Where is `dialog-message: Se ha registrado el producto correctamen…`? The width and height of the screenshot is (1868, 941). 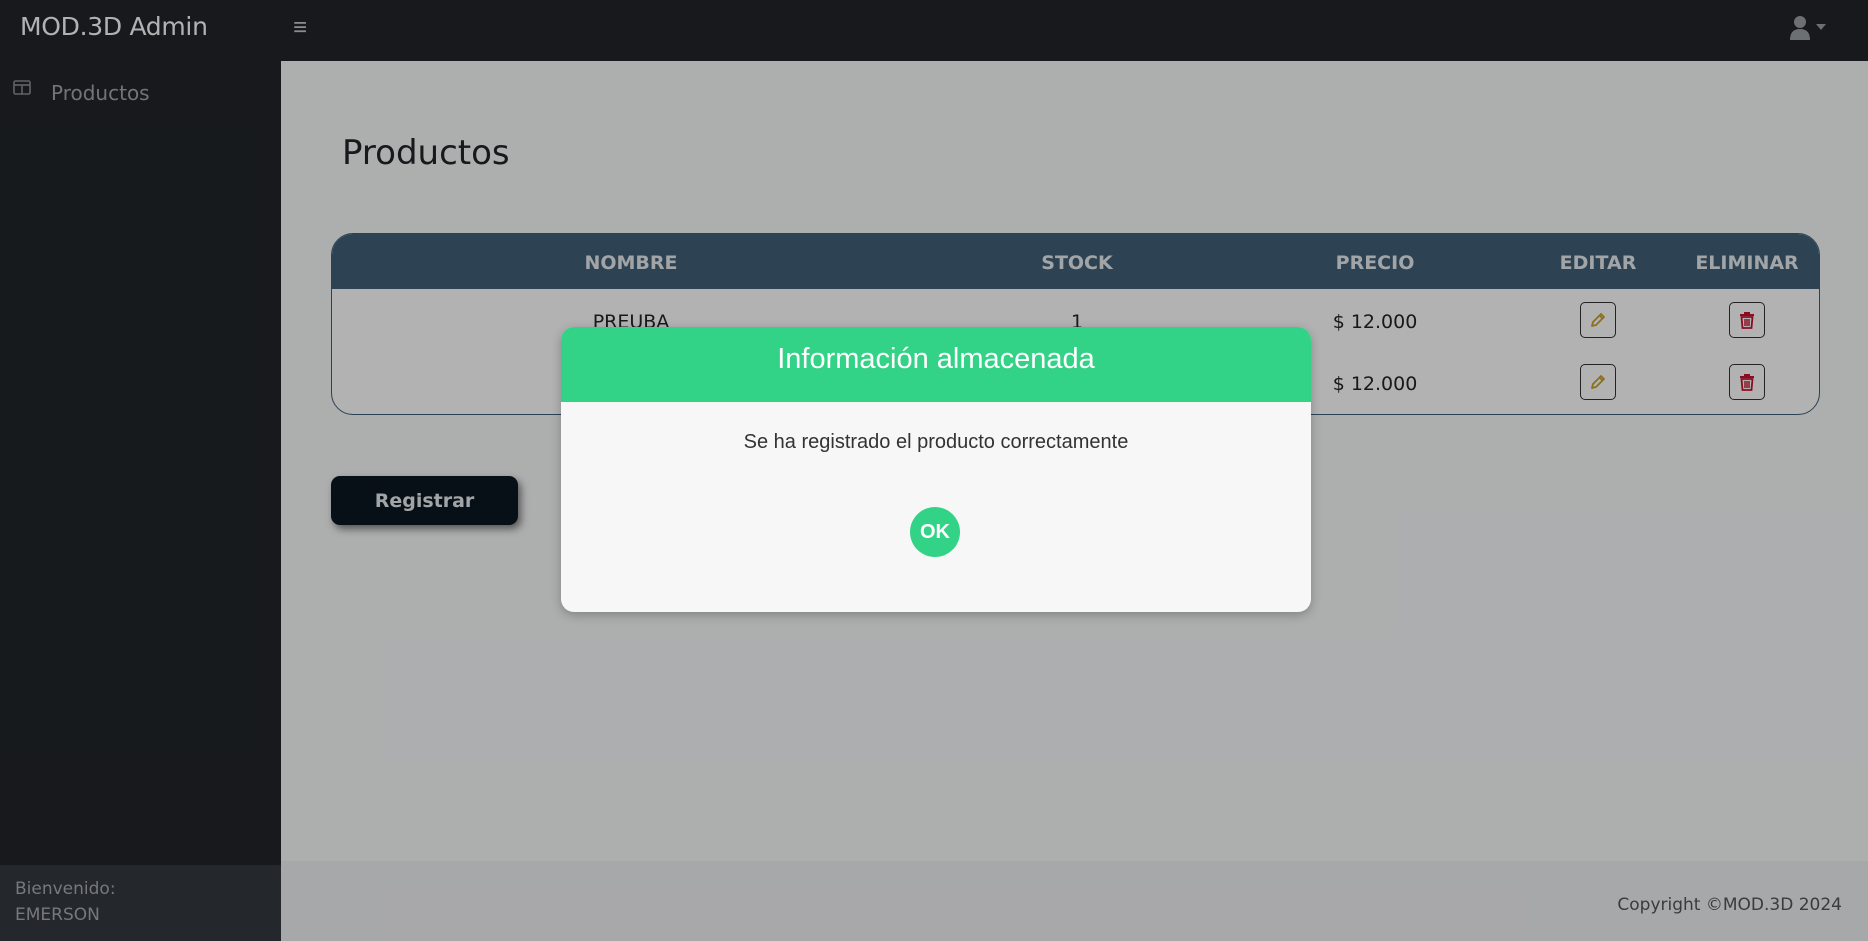 dialog-message: Se ha registrado el producto correctamen… is located at coordinates (936, 442).